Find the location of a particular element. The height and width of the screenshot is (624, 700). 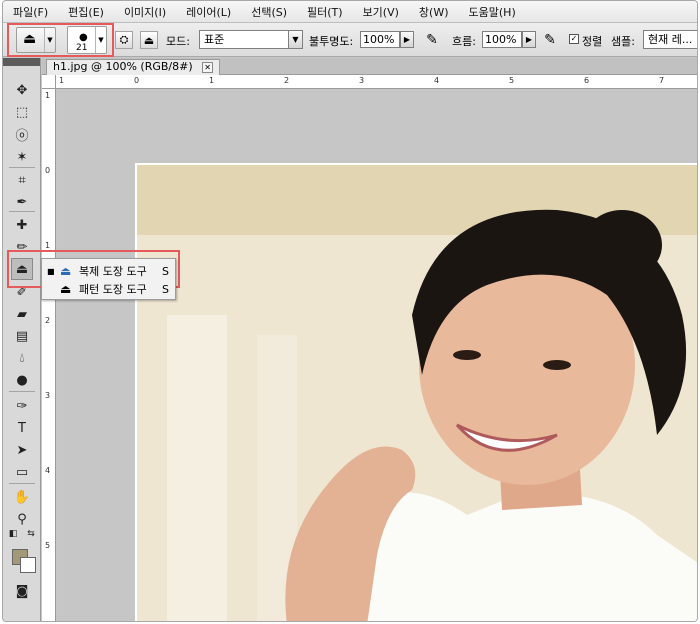

menu-help: 도움말(H) is located at coordinates (492, 12).